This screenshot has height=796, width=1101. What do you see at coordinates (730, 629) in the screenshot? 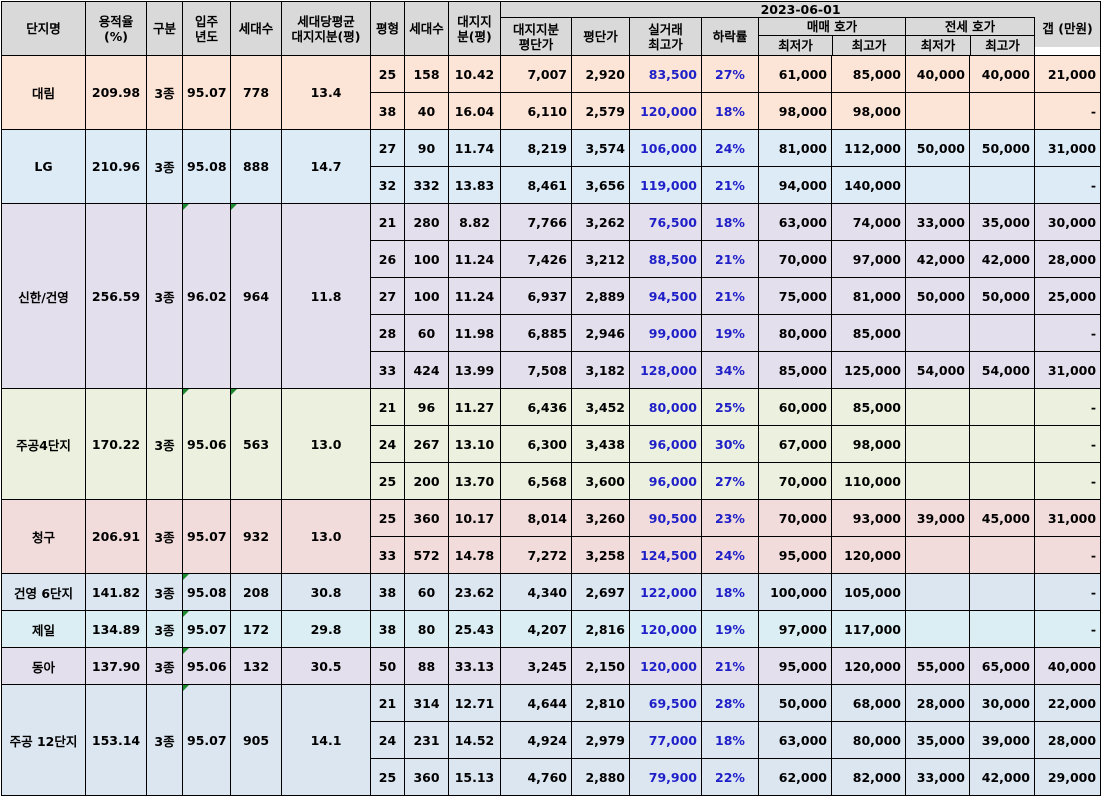
I see `unit-drop-rate: 19%` at bounding box center [730, 629].